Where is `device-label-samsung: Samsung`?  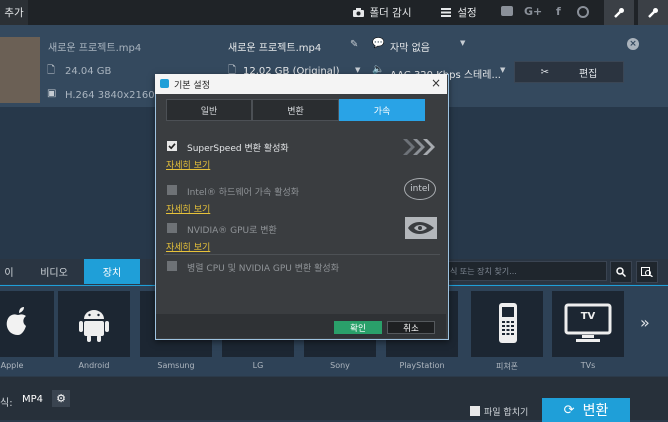 device-label-samsung: Samsung is located at coordinates (176, 365).